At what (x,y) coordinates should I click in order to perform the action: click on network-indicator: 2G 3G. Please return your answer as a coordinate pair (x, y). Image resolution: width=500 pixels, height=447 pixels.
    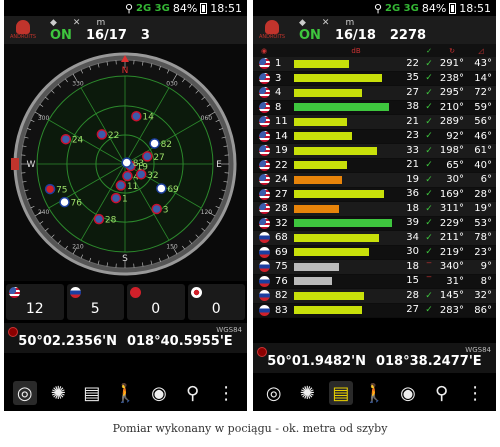
    Looking at the image, I should click on (153, 8).